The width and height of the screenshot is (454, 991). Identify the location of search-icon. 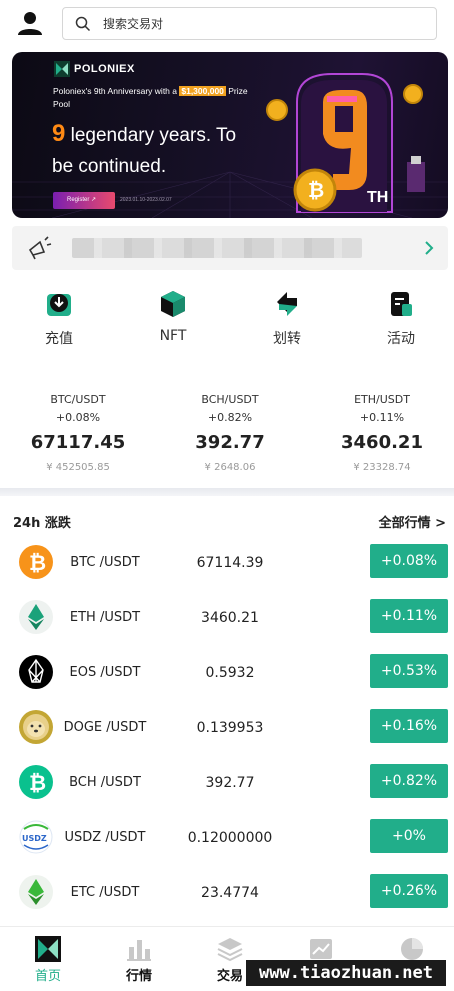
(83, 24).